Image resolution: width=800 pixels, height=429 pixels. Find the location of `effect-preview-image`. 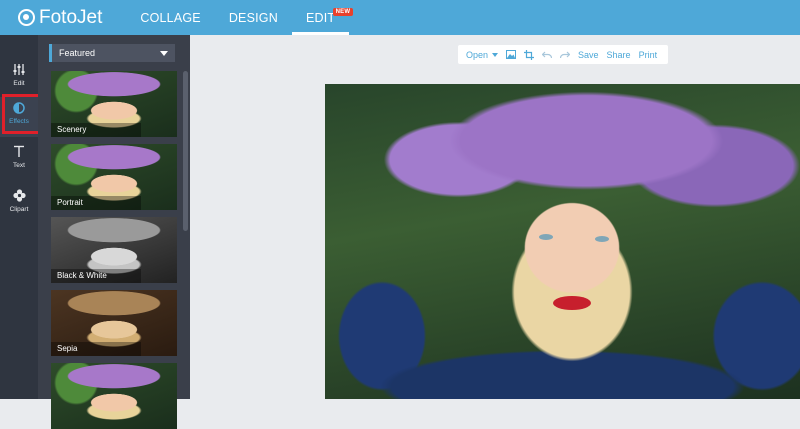

effect-preview-image is located at coordinates (114, 396).